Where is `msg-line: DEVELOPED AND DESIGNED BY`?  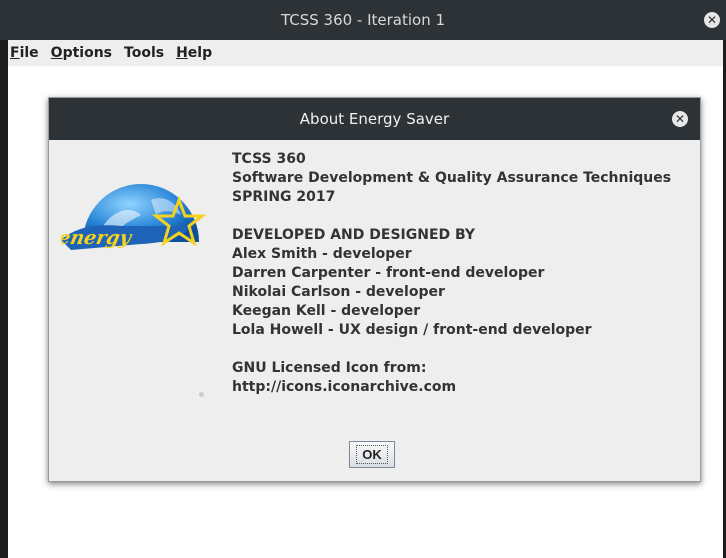
msg-line: DEVELOPED AND DESIGNED BY is located at coordinates (354, 235).